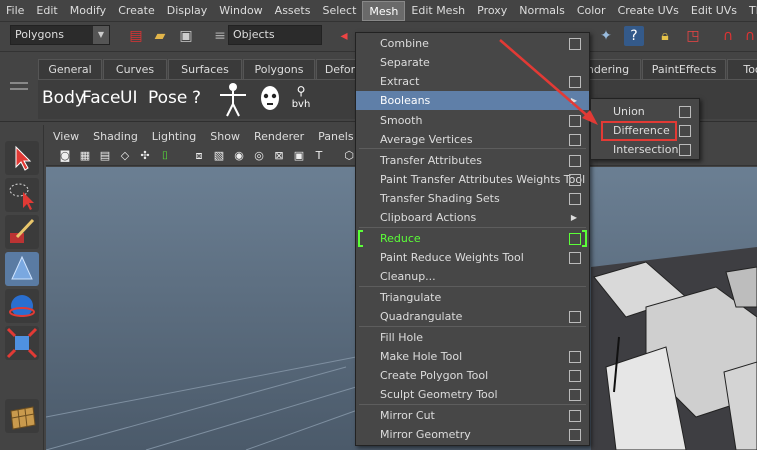  What do you see at coordinates (70, 69) in the screenshot?
I see `shelf-tab-general: General` at bounding box center [70, 69].